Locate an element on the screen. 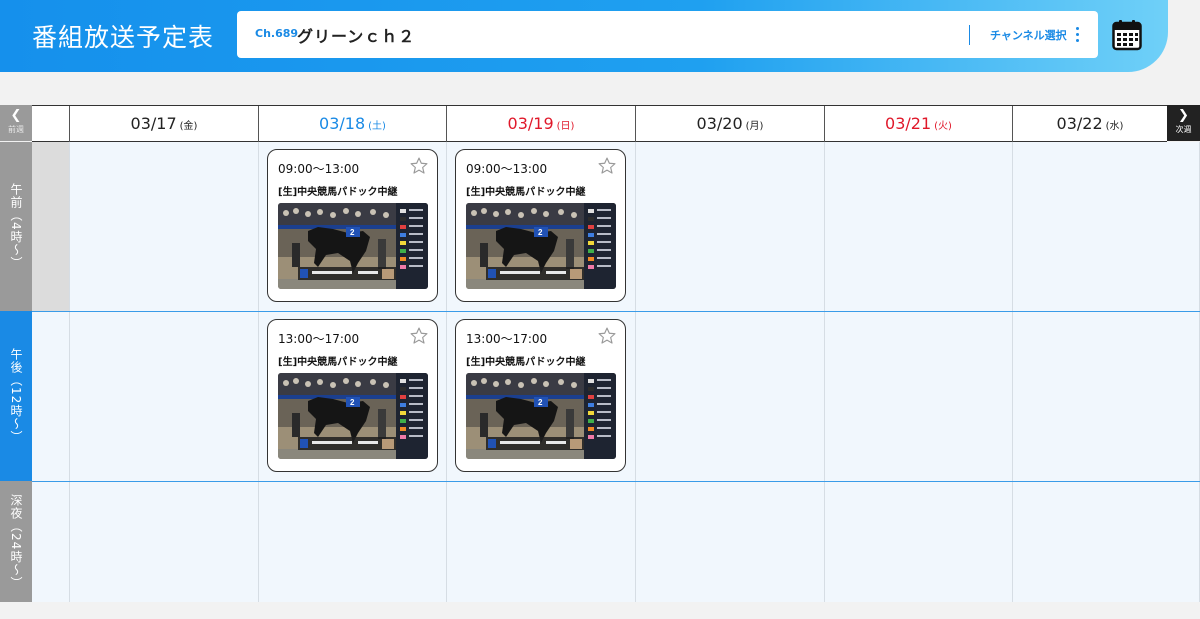  app-header: 番組放送予定表 Ch.689 グリーンｃｈ２ チャンネル選択 is located at coordinates (584, 36).